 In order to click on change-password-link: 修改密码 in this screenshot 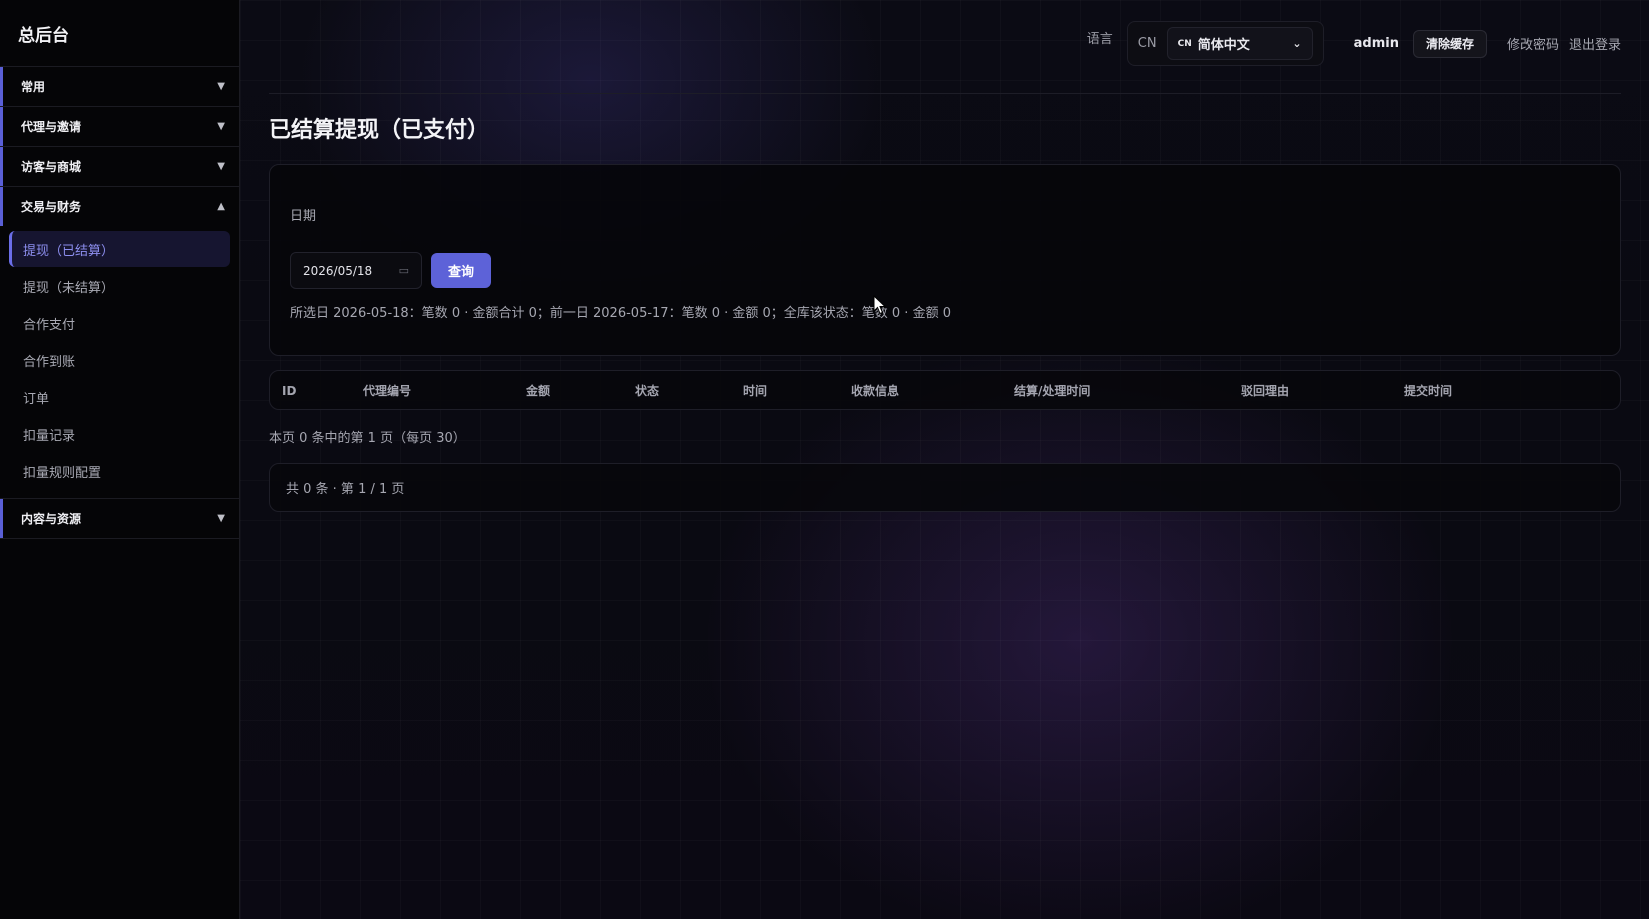, I will do `click(1533, 43)`.